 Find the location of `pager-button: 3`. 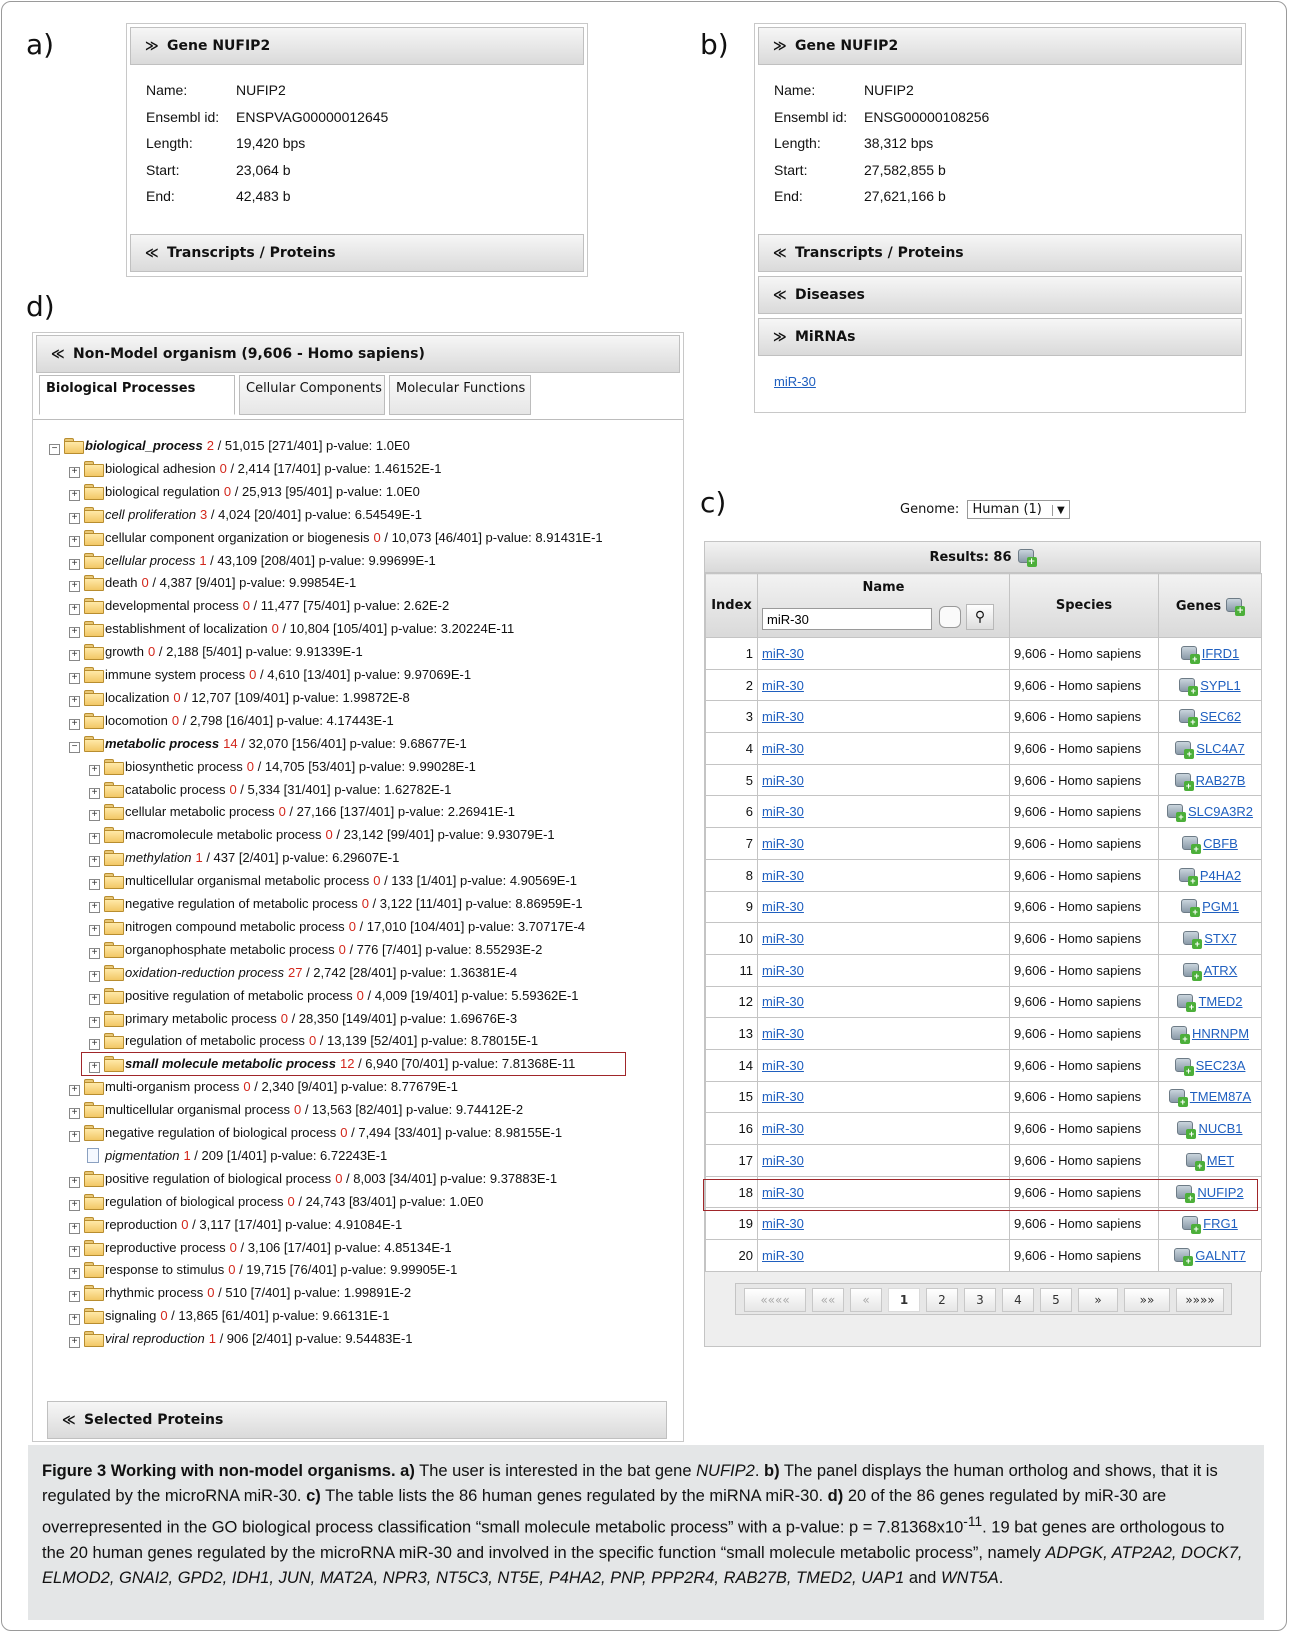

pager-button: 3 is located at coordinates (980, 1300).